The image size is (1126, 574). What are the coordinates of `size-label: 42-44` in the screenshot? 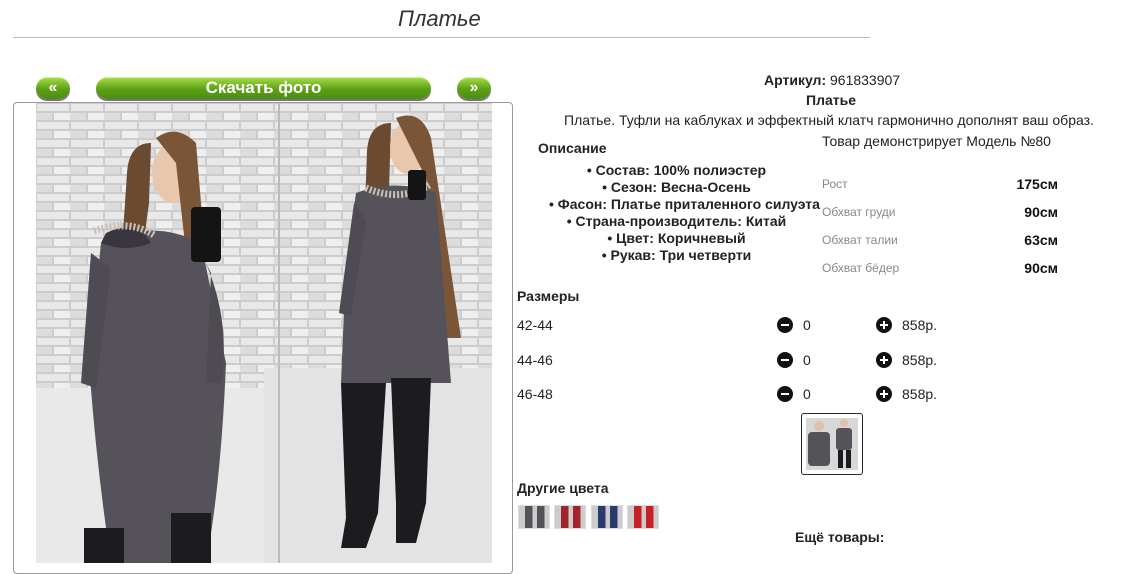 It's located at (535, 325).